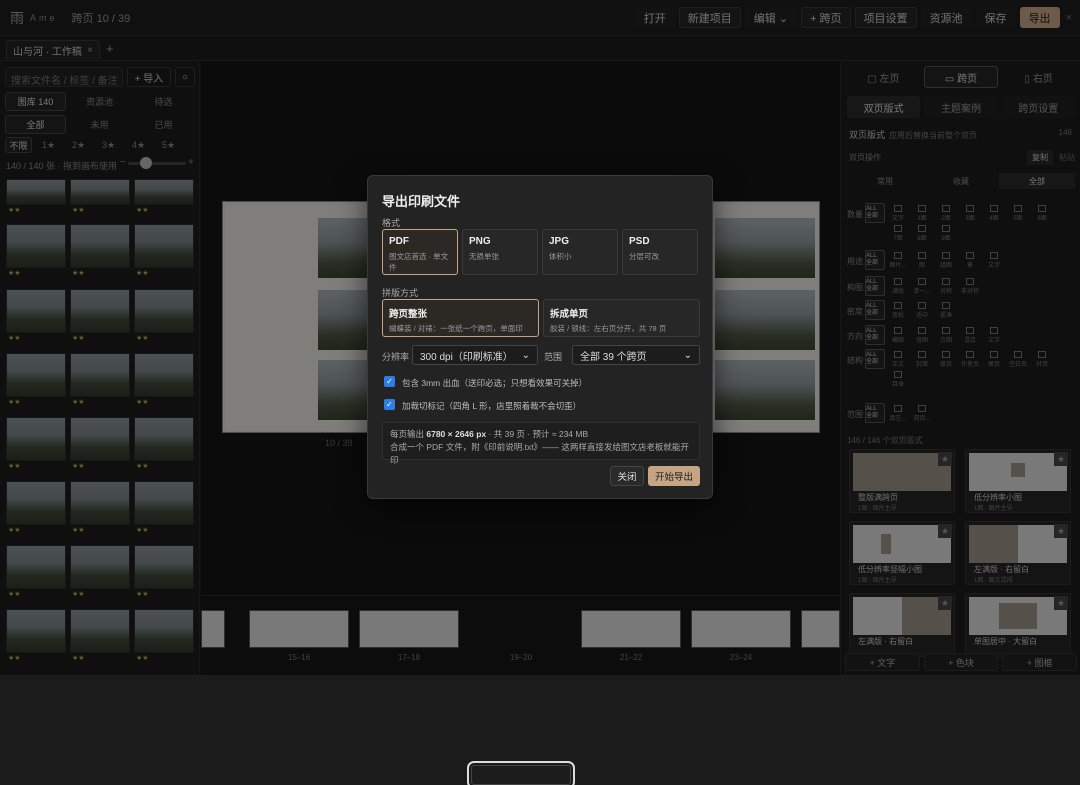 This screenshot has width=1080, height=785. What do you see at coordinates (569, 314) in the screenshot?
I see `imposition-name: 拆成单页` at bounding box center [569, 314].